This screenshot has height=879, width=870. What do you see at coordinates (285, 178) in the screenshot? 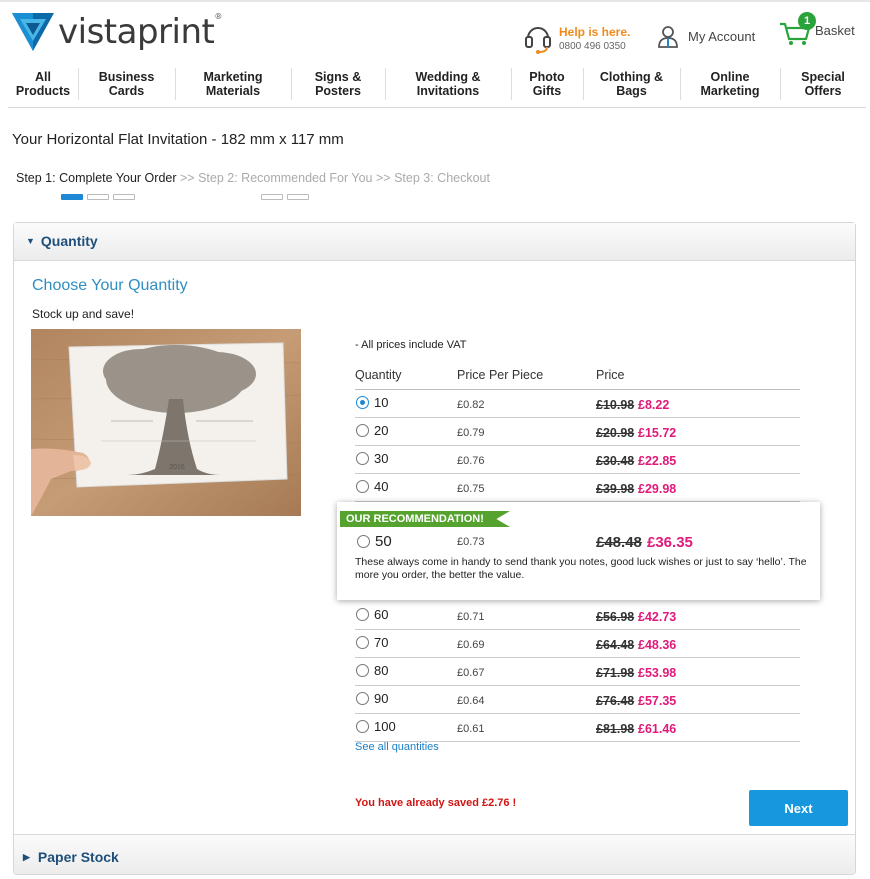
I see `step-2-label: Step 2: Recommended For You` at bounding box center [285, 178].